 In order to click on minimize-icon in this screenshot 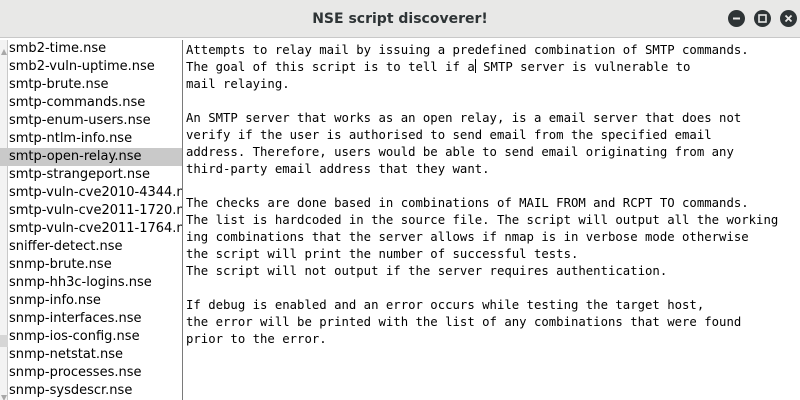, I will do `click(736, 18)`.